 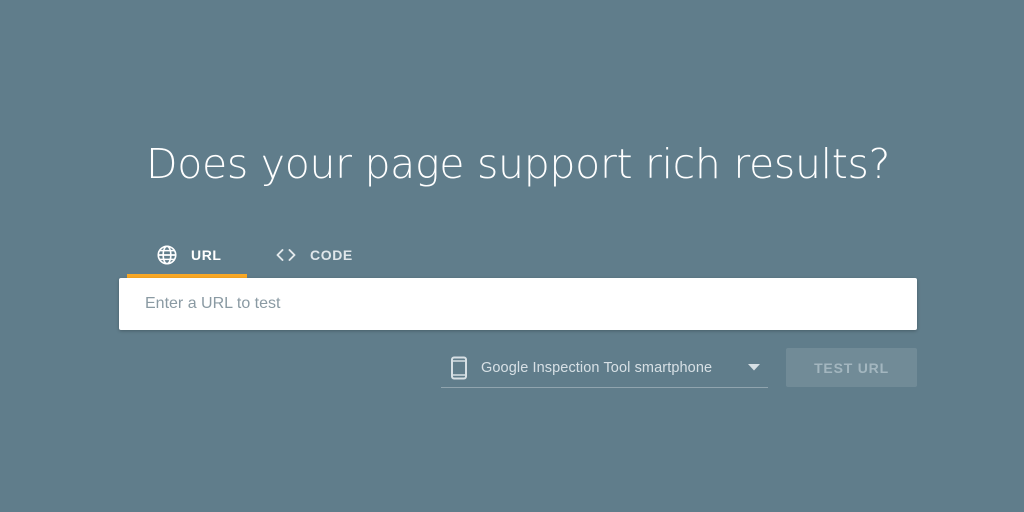 I want to click on smartphone-icon, so click(x=459, y=368).